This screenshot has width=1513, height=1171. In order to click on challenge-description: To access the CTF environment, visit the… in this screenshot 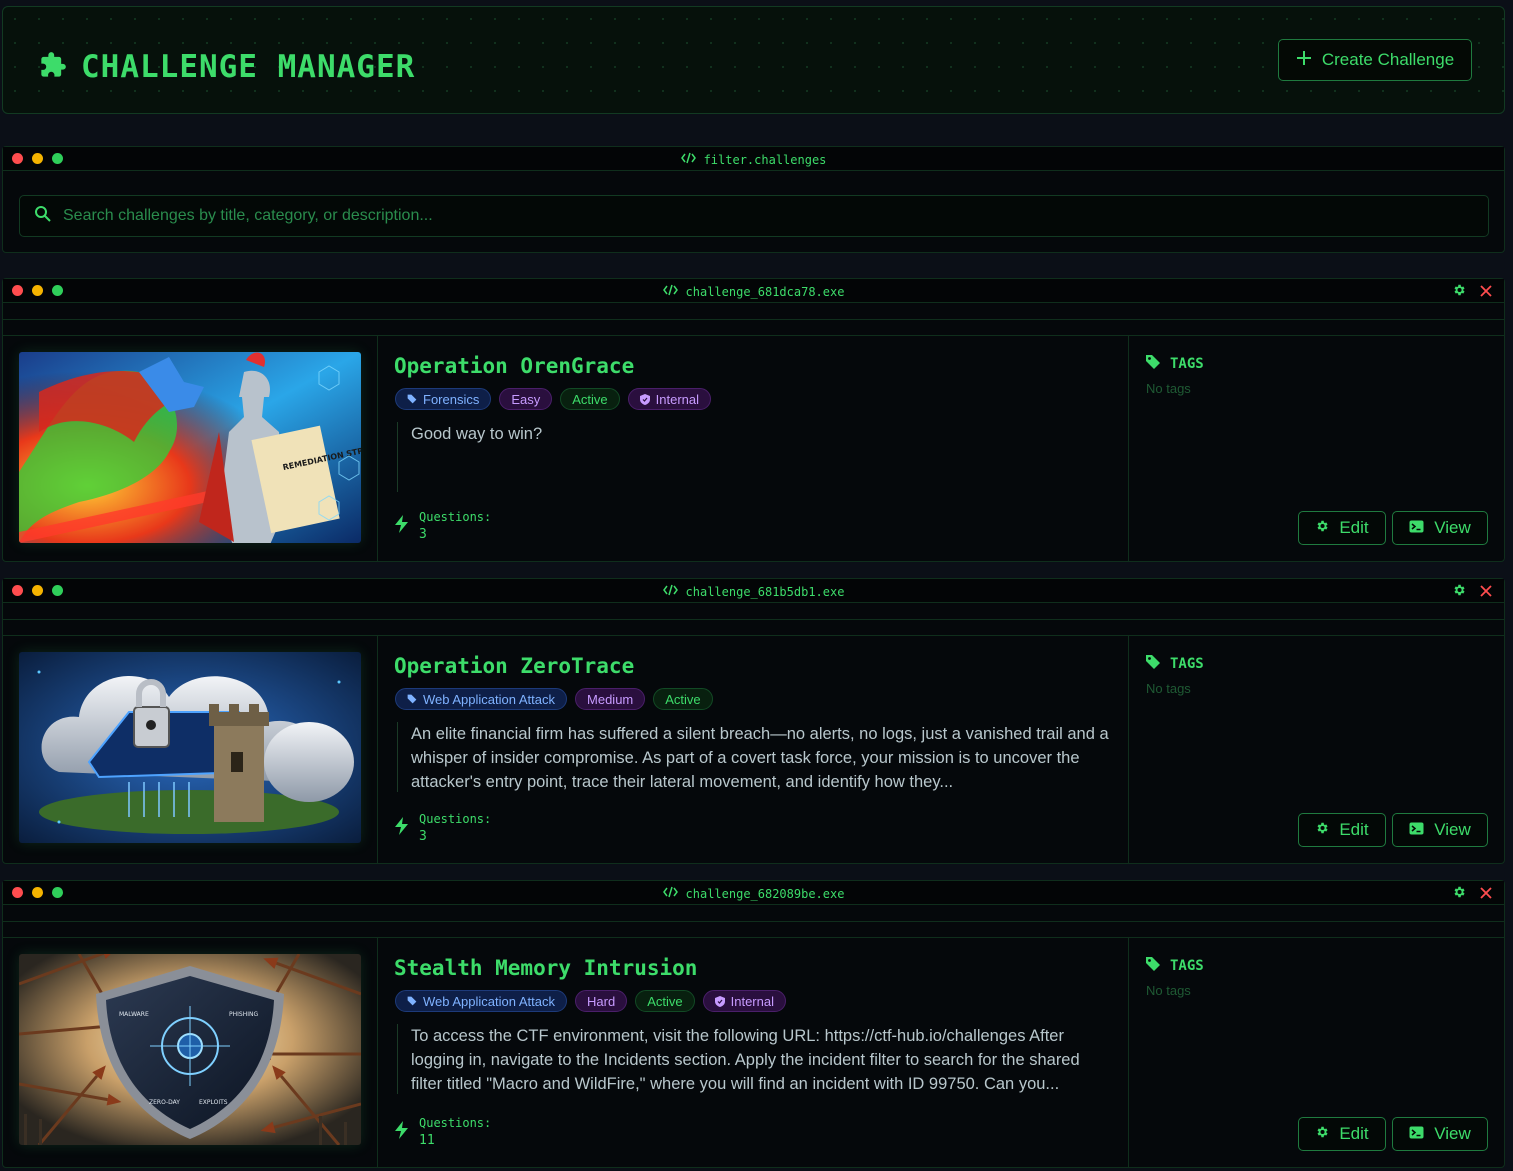, I will do `click(754, 1059)`.